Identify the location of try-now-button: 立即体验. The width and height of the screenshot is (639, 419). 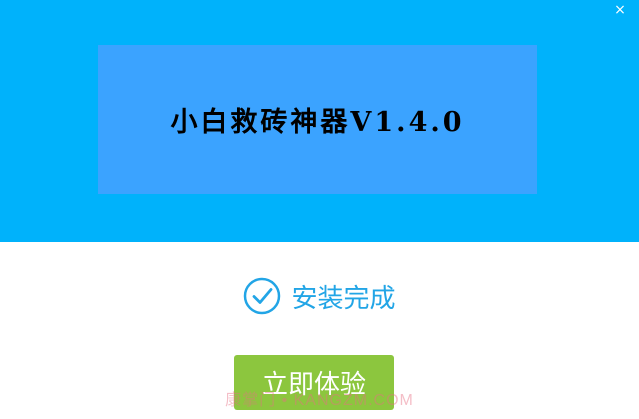
(314, 382).